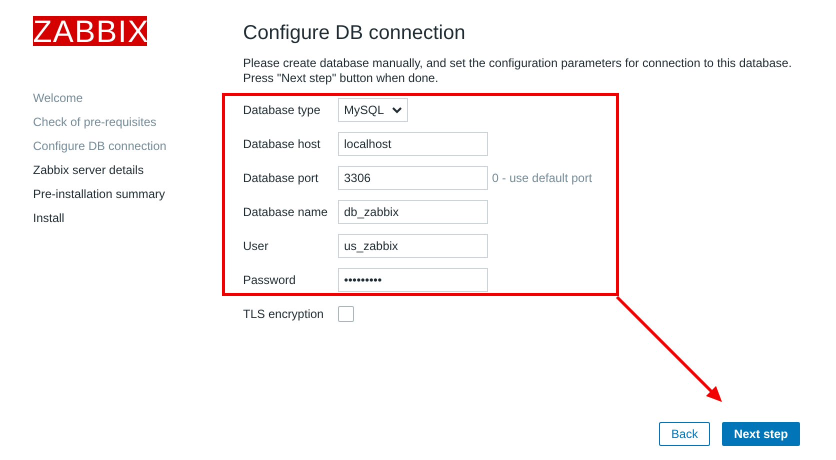 The image size is (836, 460). Describe the element at coordinates (286, 212) in the screenshot. I see `field-label: Database name` at that location.